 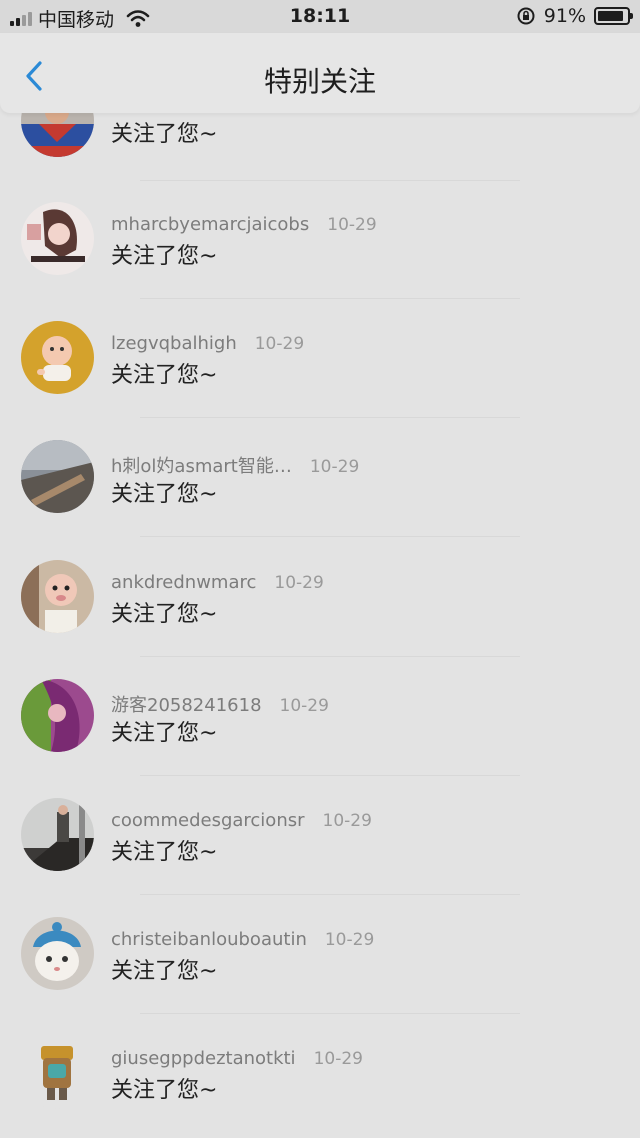 I want to click on username: coommedesgarcionsr, so click(x=208, y=820).